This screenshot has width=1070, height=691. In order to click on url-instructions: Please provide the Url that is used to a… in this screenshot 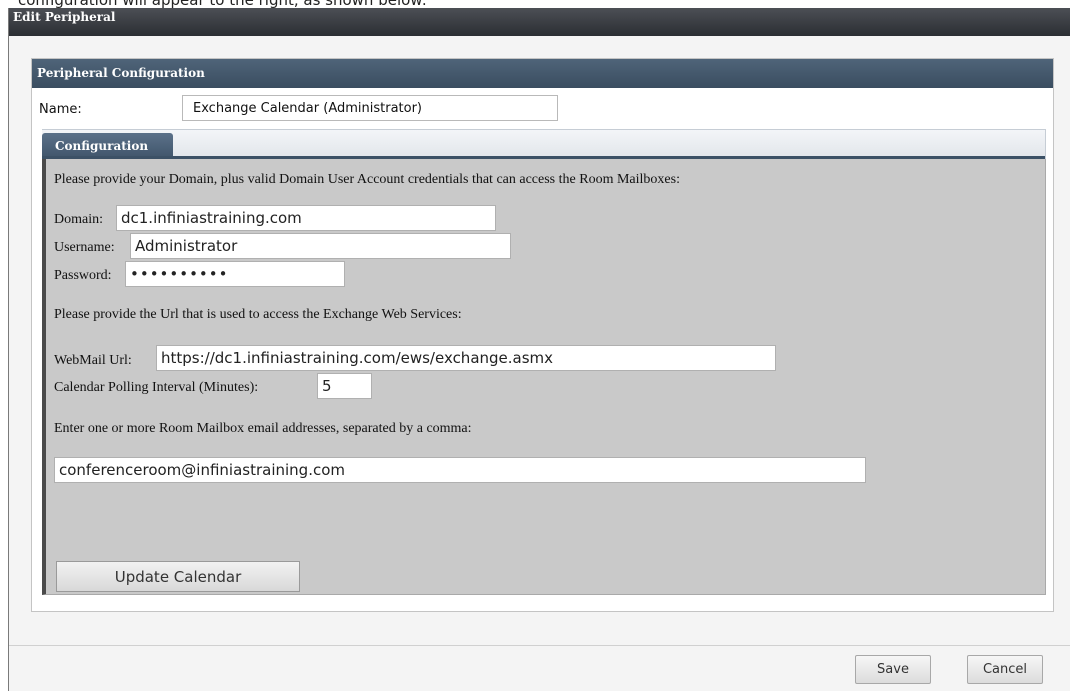, I will do `click(258, 314)`.